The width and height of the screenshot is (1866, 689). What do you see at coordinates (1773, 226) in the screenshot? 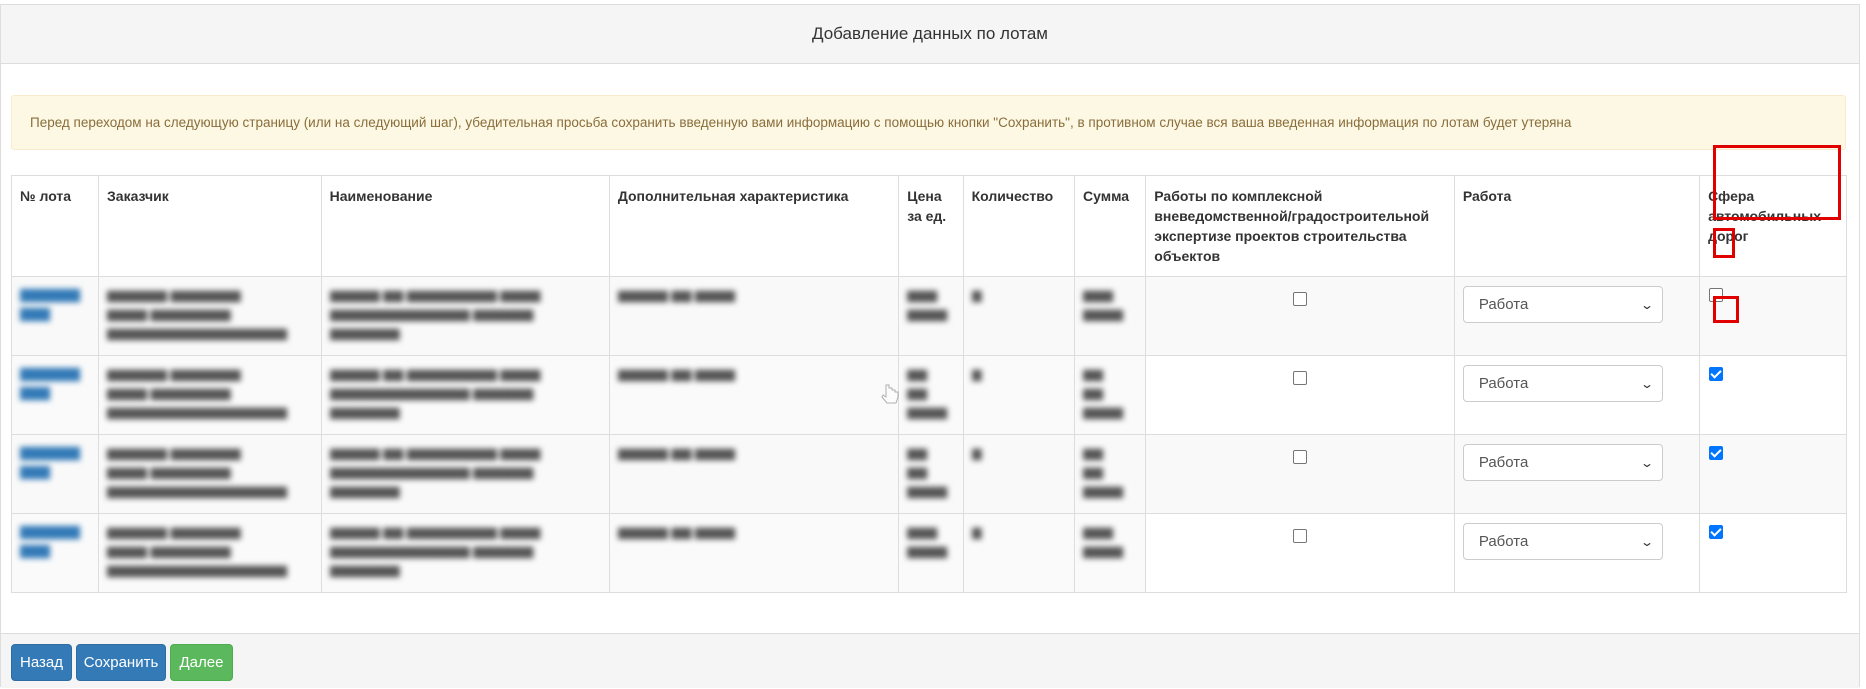
I see `header-roads: Сфера автомобильных дорог` at bounding box center [1773, 226].